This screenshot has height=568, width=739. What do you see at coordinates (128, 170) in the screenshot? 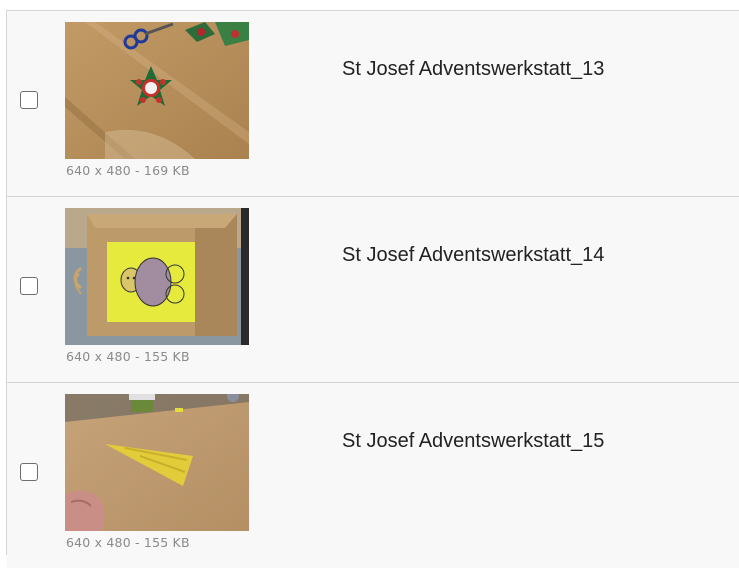
I see `file-dimensions-size: 640 x 480 - 169 KB` at bounding box center [128, 170].